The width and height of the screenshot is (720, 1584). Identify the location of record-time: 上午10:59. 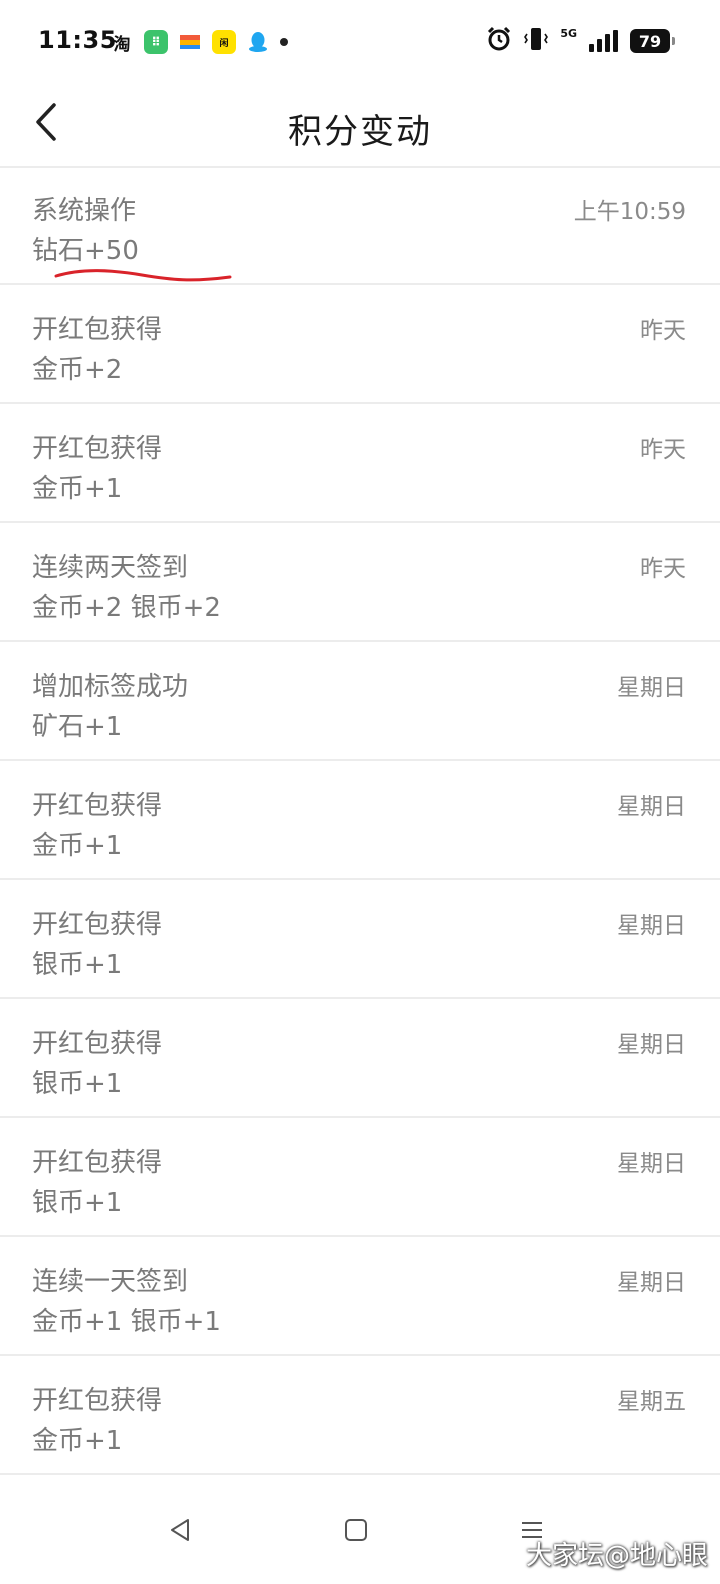
(629, 212).